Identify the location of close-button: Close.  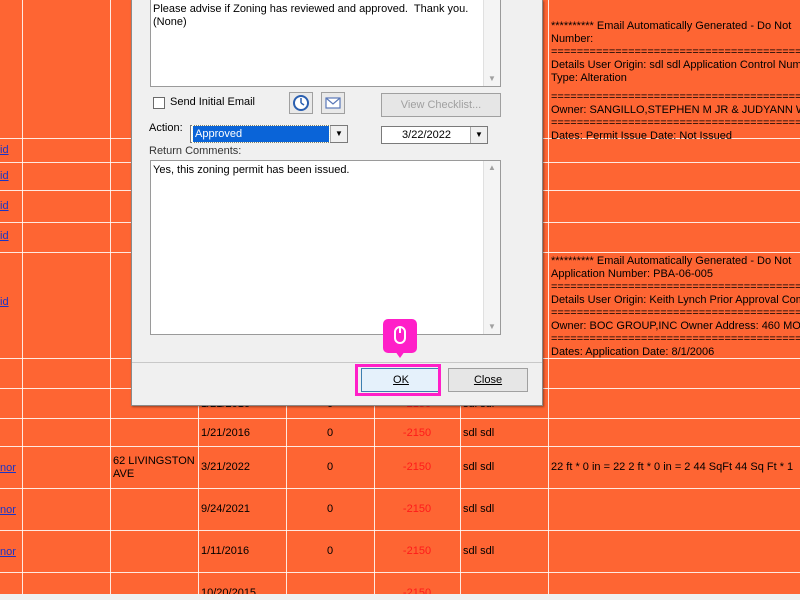
(488, 380).